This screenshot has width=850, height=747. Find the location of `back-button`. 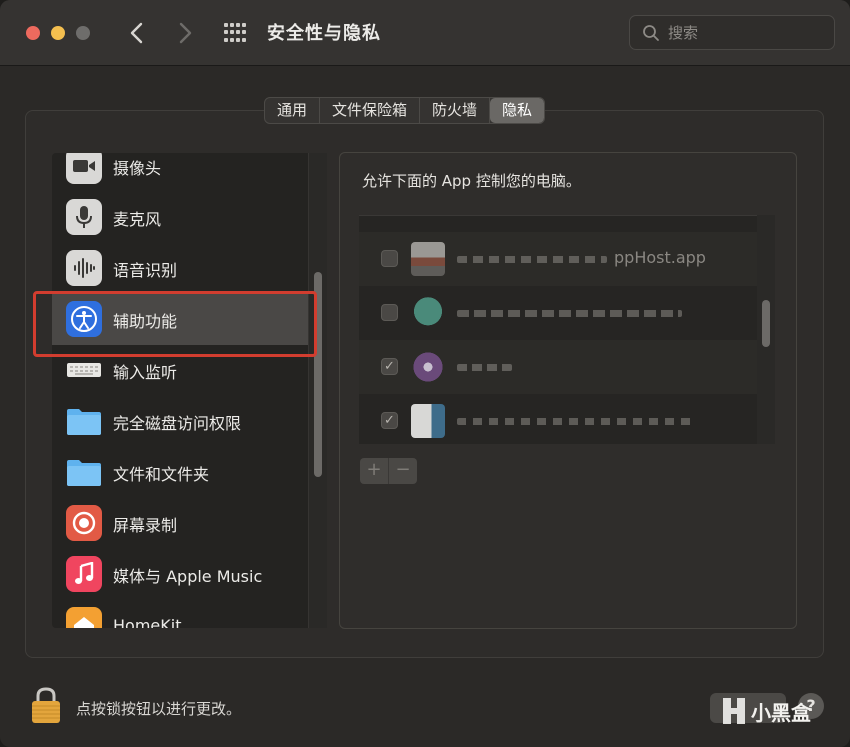

back-button is located at coordinates (137, 33).